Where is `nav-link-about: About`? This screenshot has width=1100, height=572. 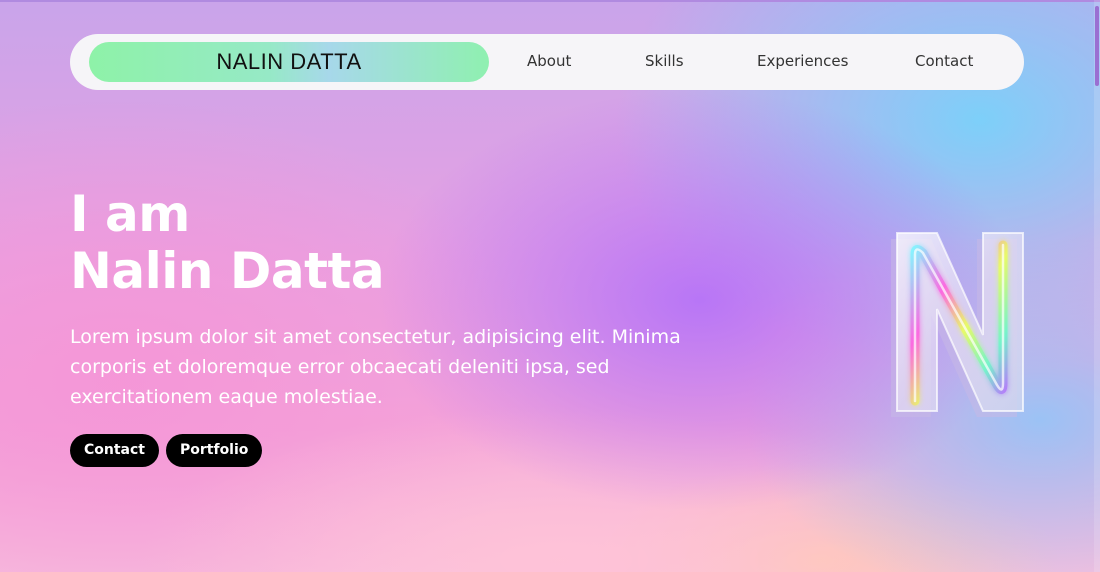 nav-link-about: About is located at coordinates (549, 61).